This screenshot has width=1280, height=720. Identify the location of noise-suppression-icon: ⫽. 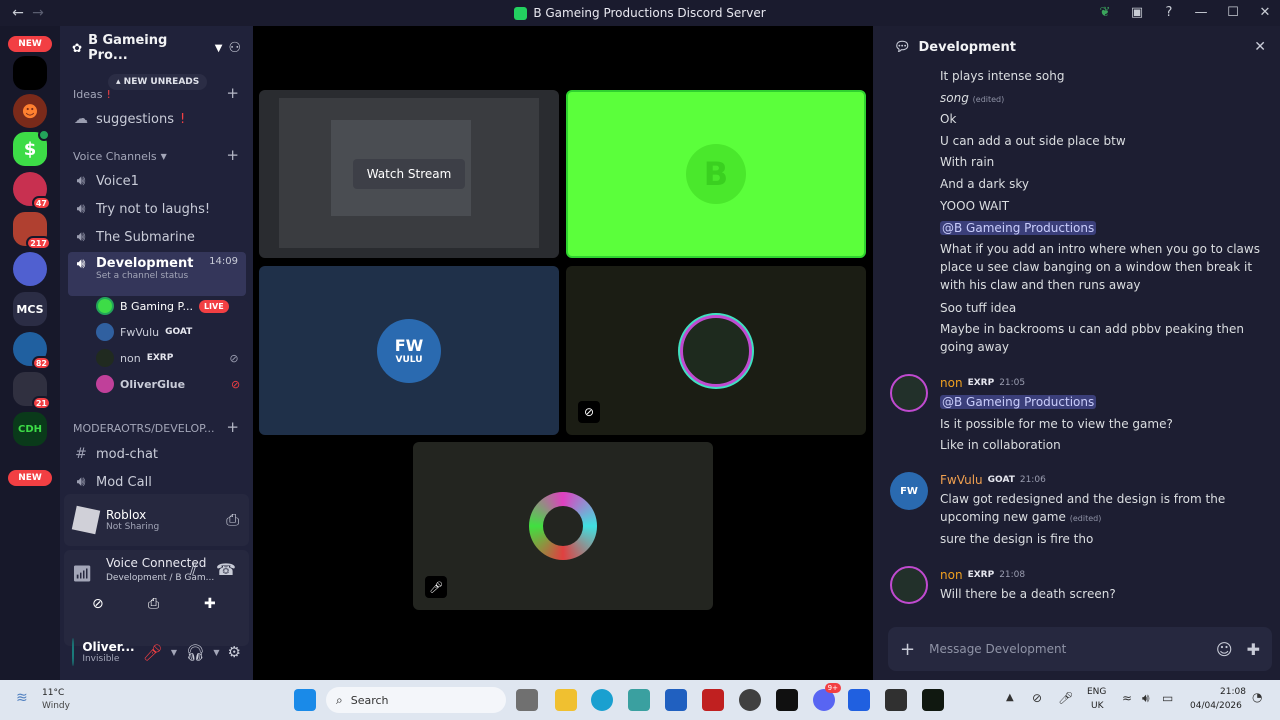
(193, 570).